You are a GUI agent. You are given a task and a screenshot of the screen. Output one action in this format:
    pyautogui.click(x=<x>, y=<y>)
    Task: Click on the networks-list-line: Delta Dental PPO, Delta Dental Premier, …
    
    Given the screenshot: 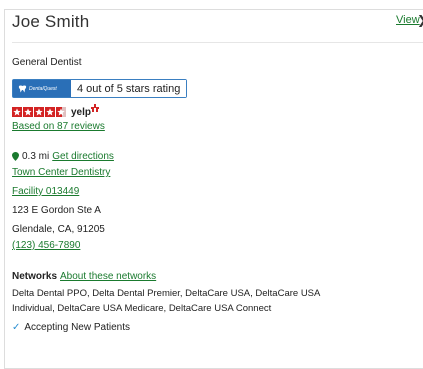 What is the action you would take?
    pyautogui.click(x=166, y=293)
    